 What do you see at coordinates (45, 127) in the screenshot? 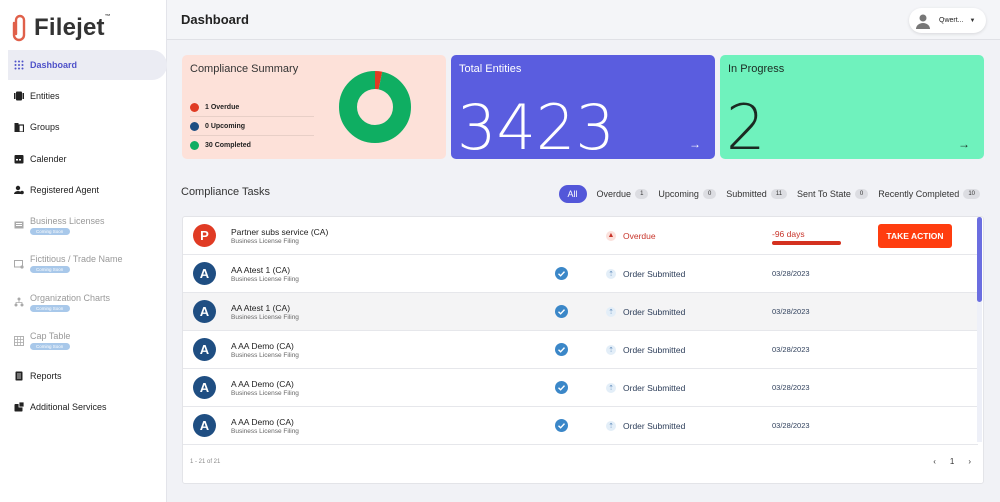
I see `sidebar-item-label: Groups` at bounding box center [45, 127].